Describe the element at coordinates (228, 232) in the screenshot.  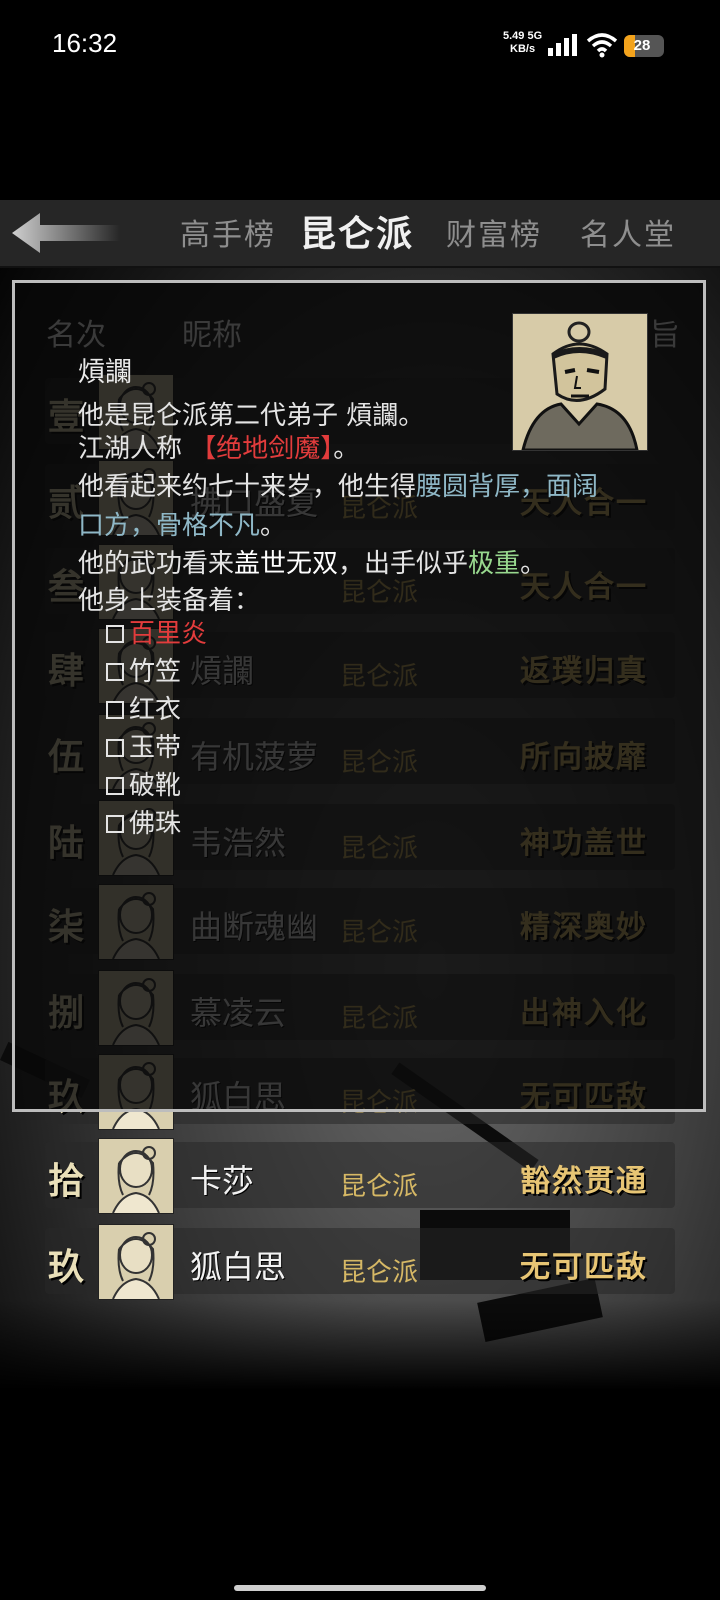
I see `tab-masters-ranking: 高手榜` at that location.